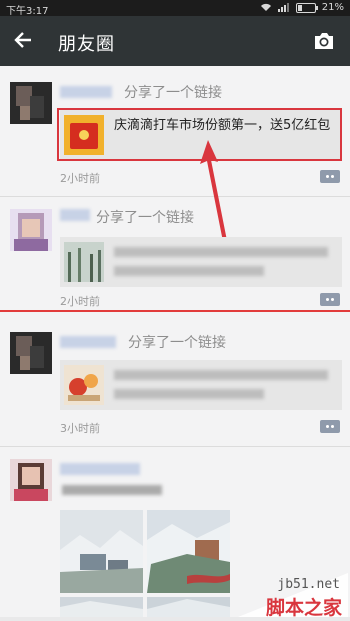  What do you see at coordinates (303, 608) in the screenshot?
I see `watermark-label: 脚本之家` at bounding box center [303, 608].